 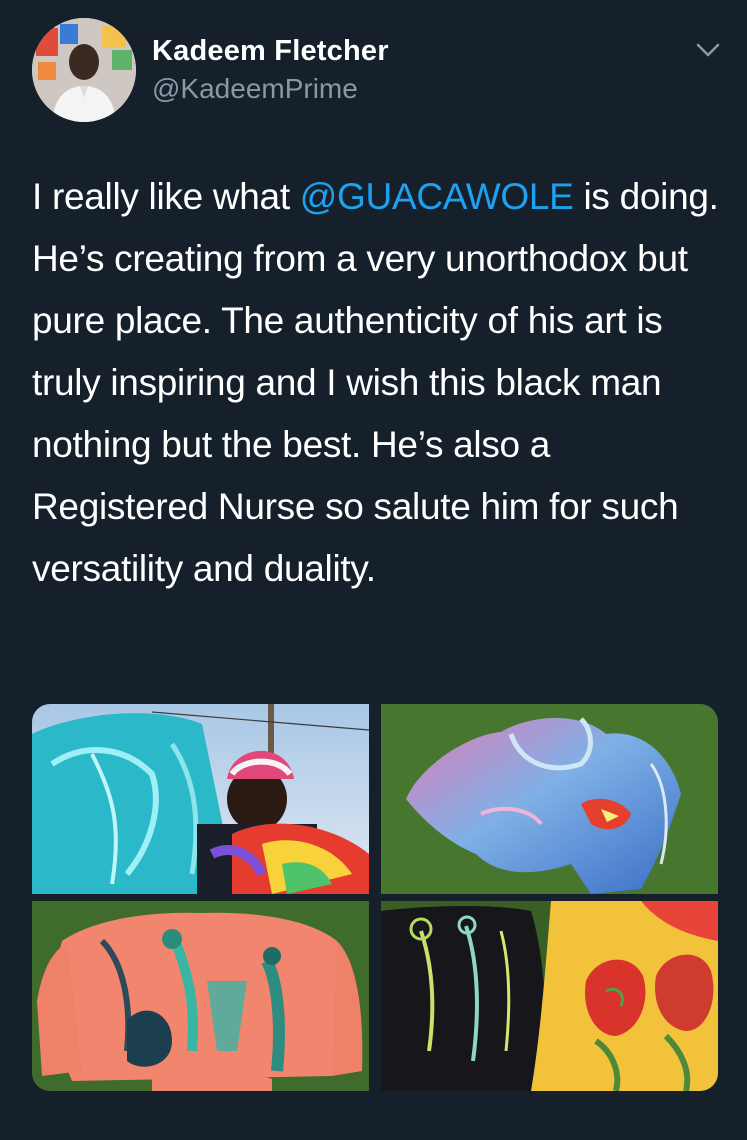 I want to click on tweet-header: Kadeem Fletcher @KadeemPrime, so click(x=377, y=70).